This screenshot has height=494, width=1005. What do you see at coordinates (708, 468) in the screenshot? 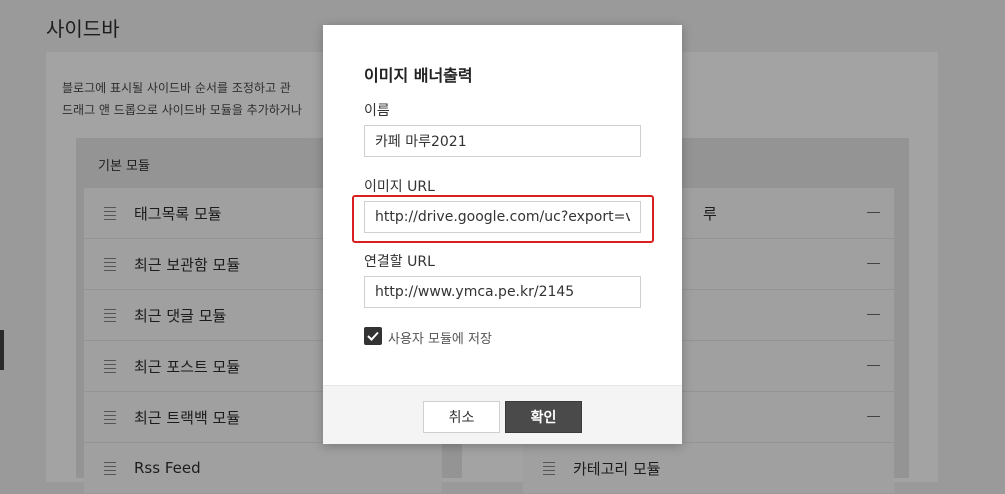
I see `active-module-item: 카테고리 모듈` at bounding box center [708, 468].